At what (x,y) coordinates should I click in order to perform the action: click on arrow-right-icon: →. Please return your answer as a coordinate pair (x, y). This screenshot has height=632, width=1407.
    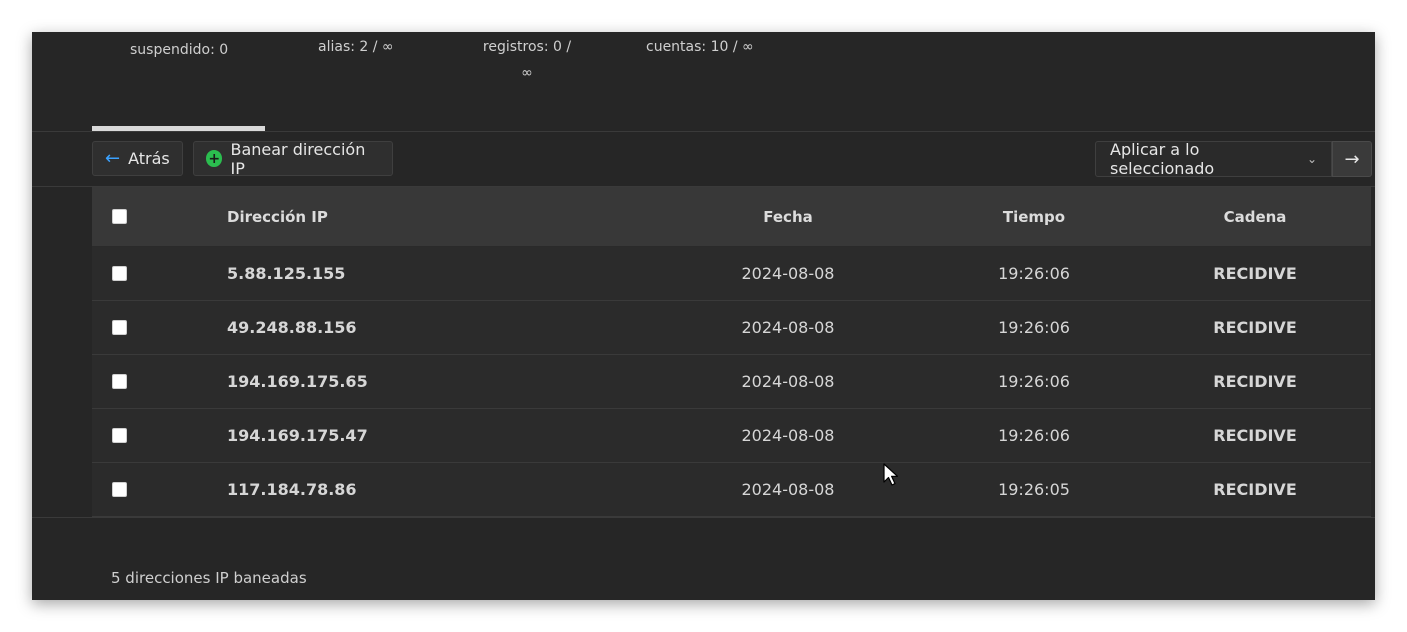
    Looking at the image, I should click on (1352, 159).